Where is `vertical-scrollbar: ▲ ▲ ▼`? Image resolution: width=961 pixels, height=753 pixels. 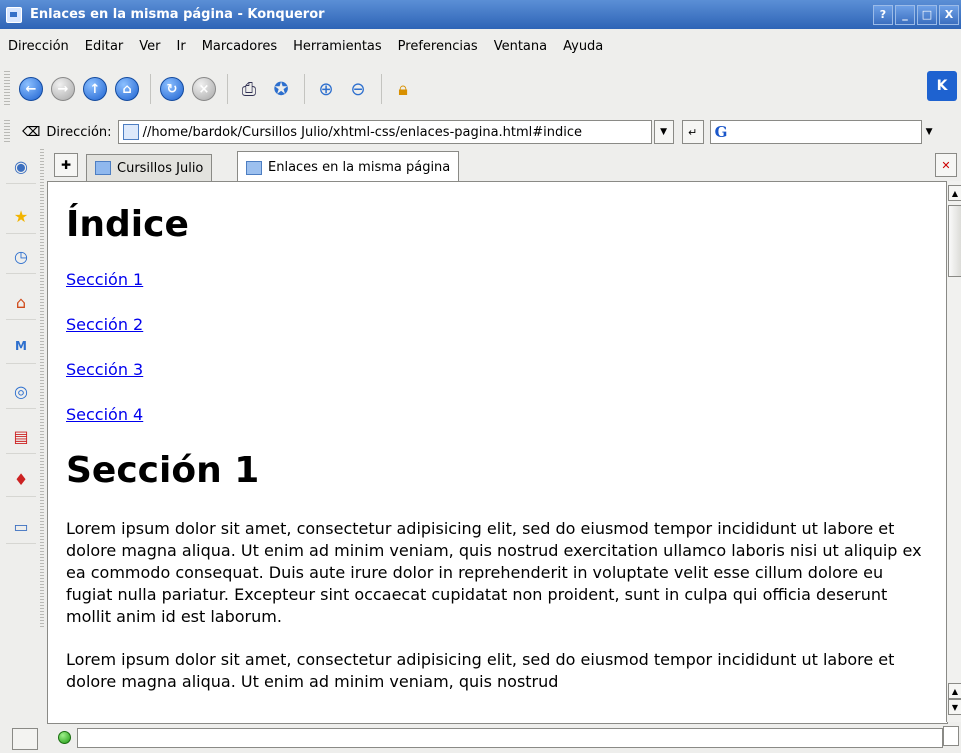 vertical-scrollbar: ▲ ▲ ▼ is located at coordinates (953, 451).